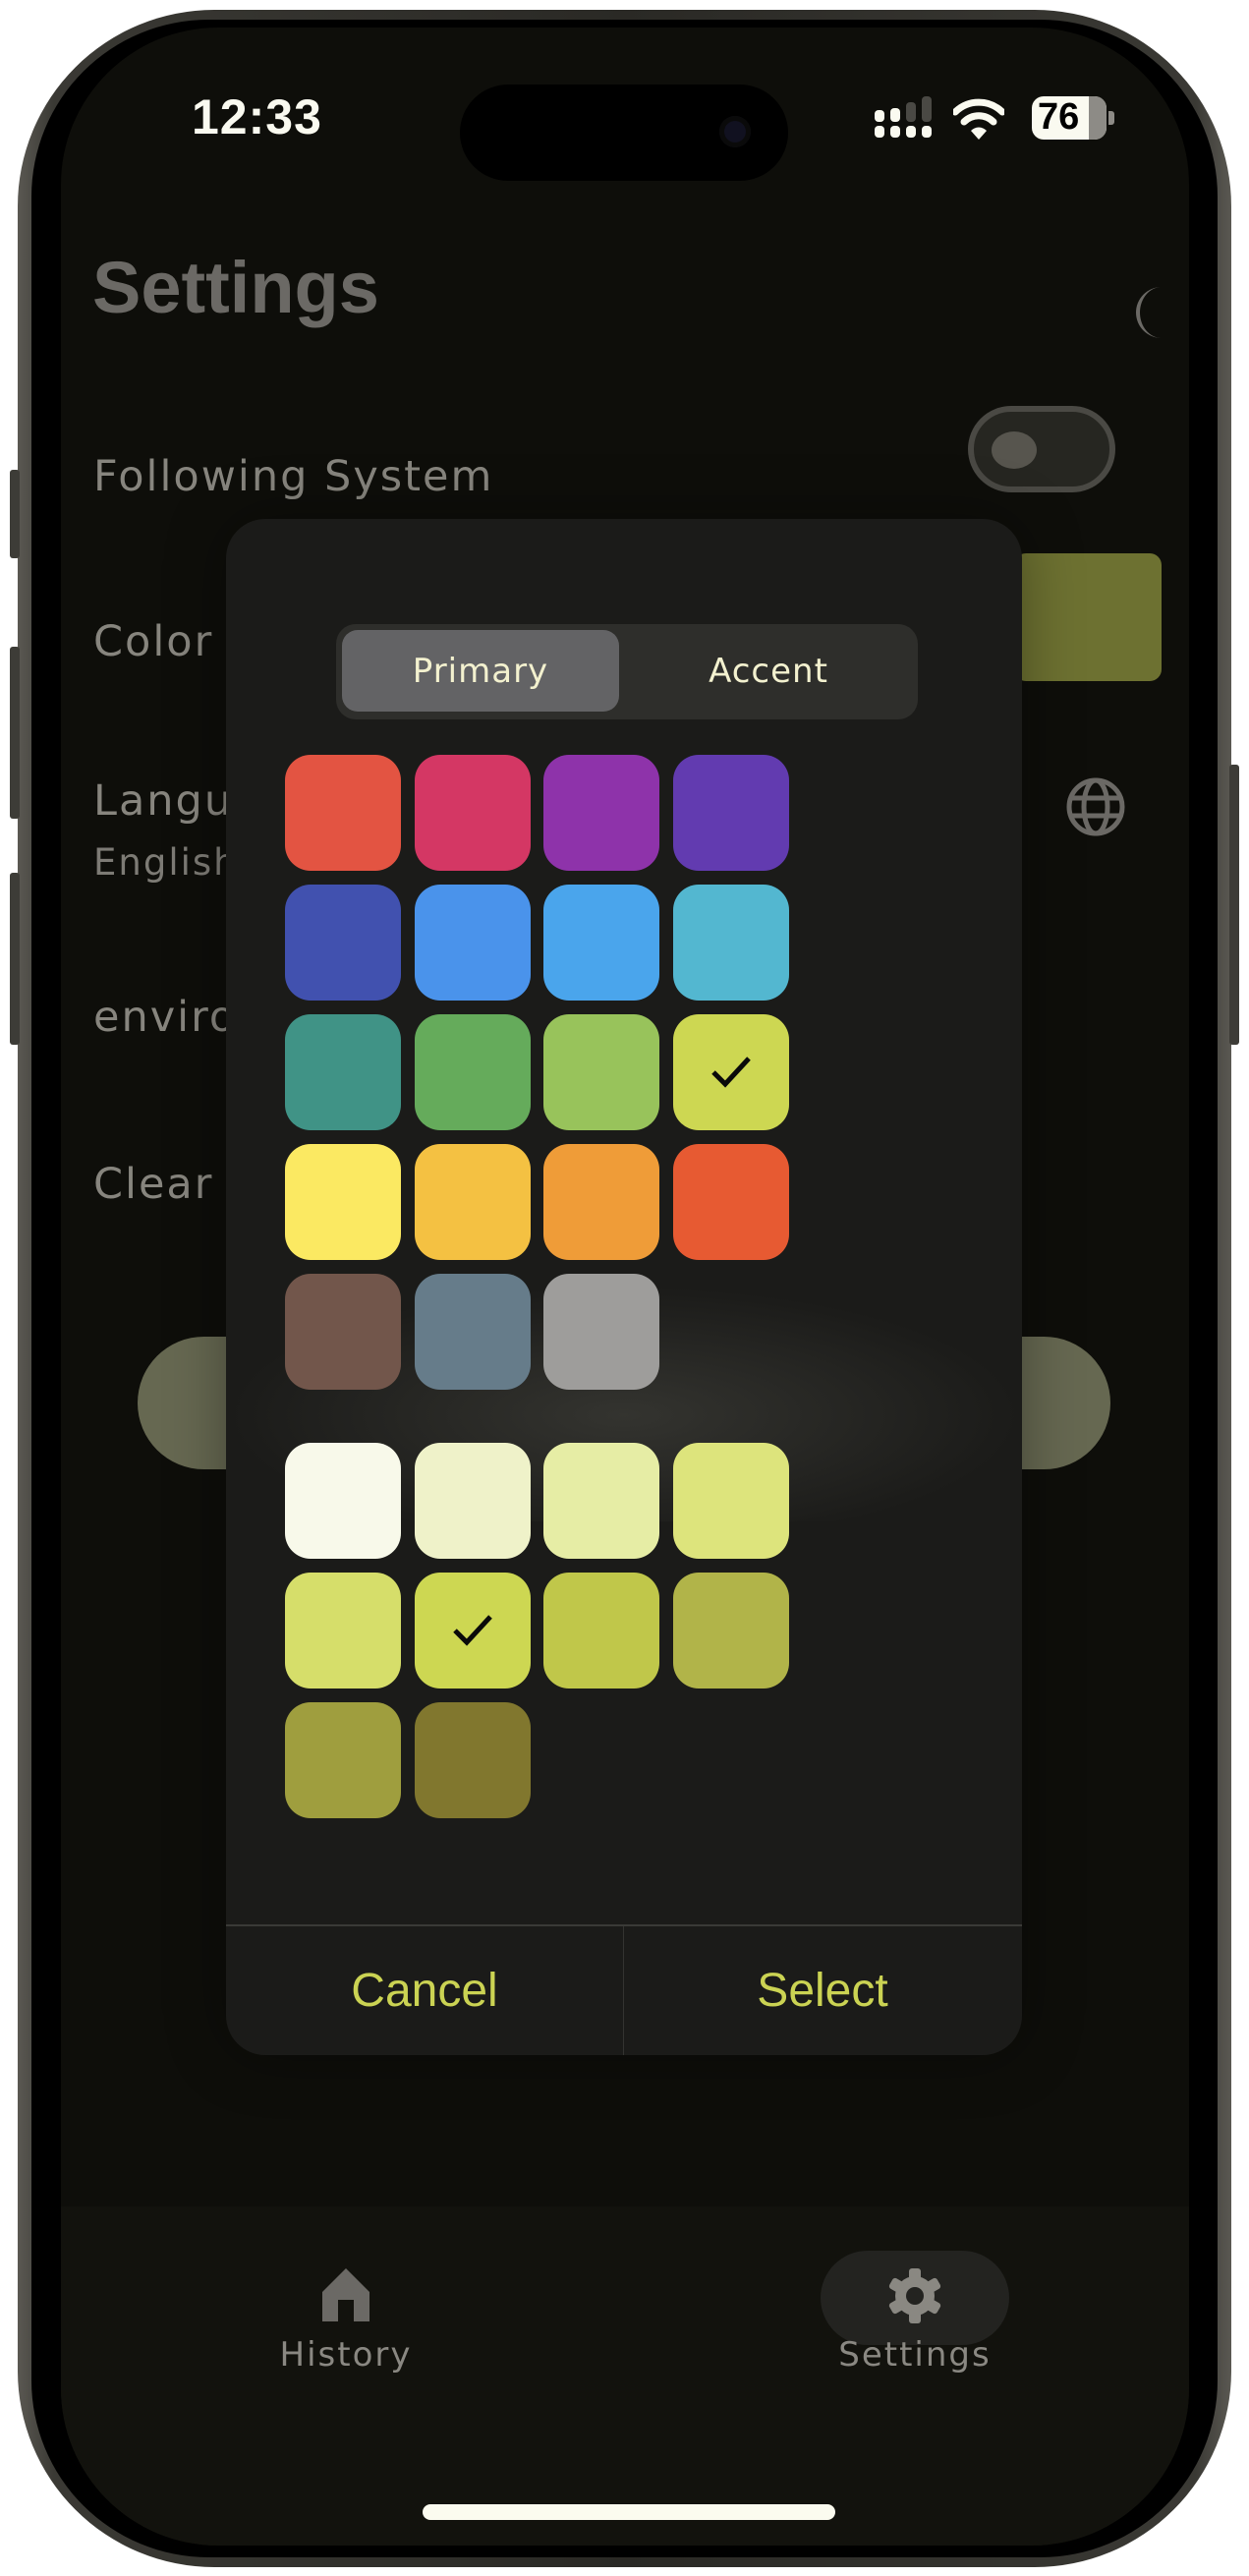 The height and width of the screenshot is (2576, 1249). What do you see at coordinates (769, 671) in the screenshot?
I see `tab-accent: Accent` at bounding box center [769, 671].